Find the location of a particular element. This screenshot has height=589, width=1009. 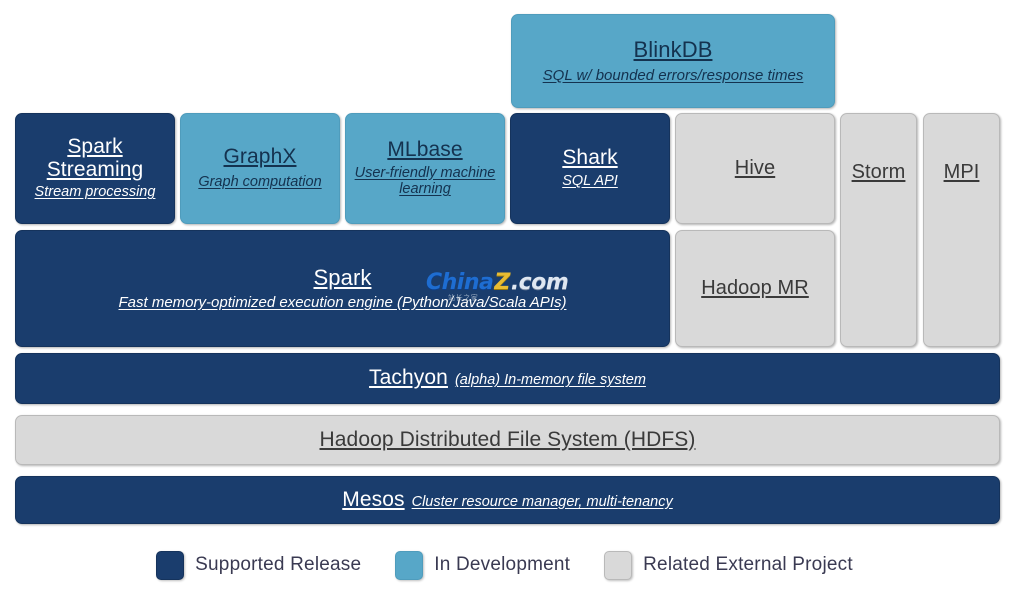

legend-item-in-development: In Development is located at coordinates (483, 565).